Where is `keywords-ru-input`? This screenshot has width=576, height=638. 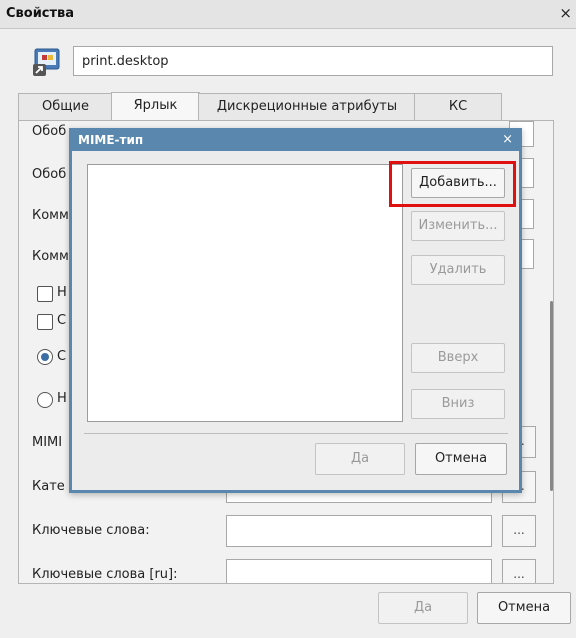
keywords-ru-input is located at coordinates (359, 571).